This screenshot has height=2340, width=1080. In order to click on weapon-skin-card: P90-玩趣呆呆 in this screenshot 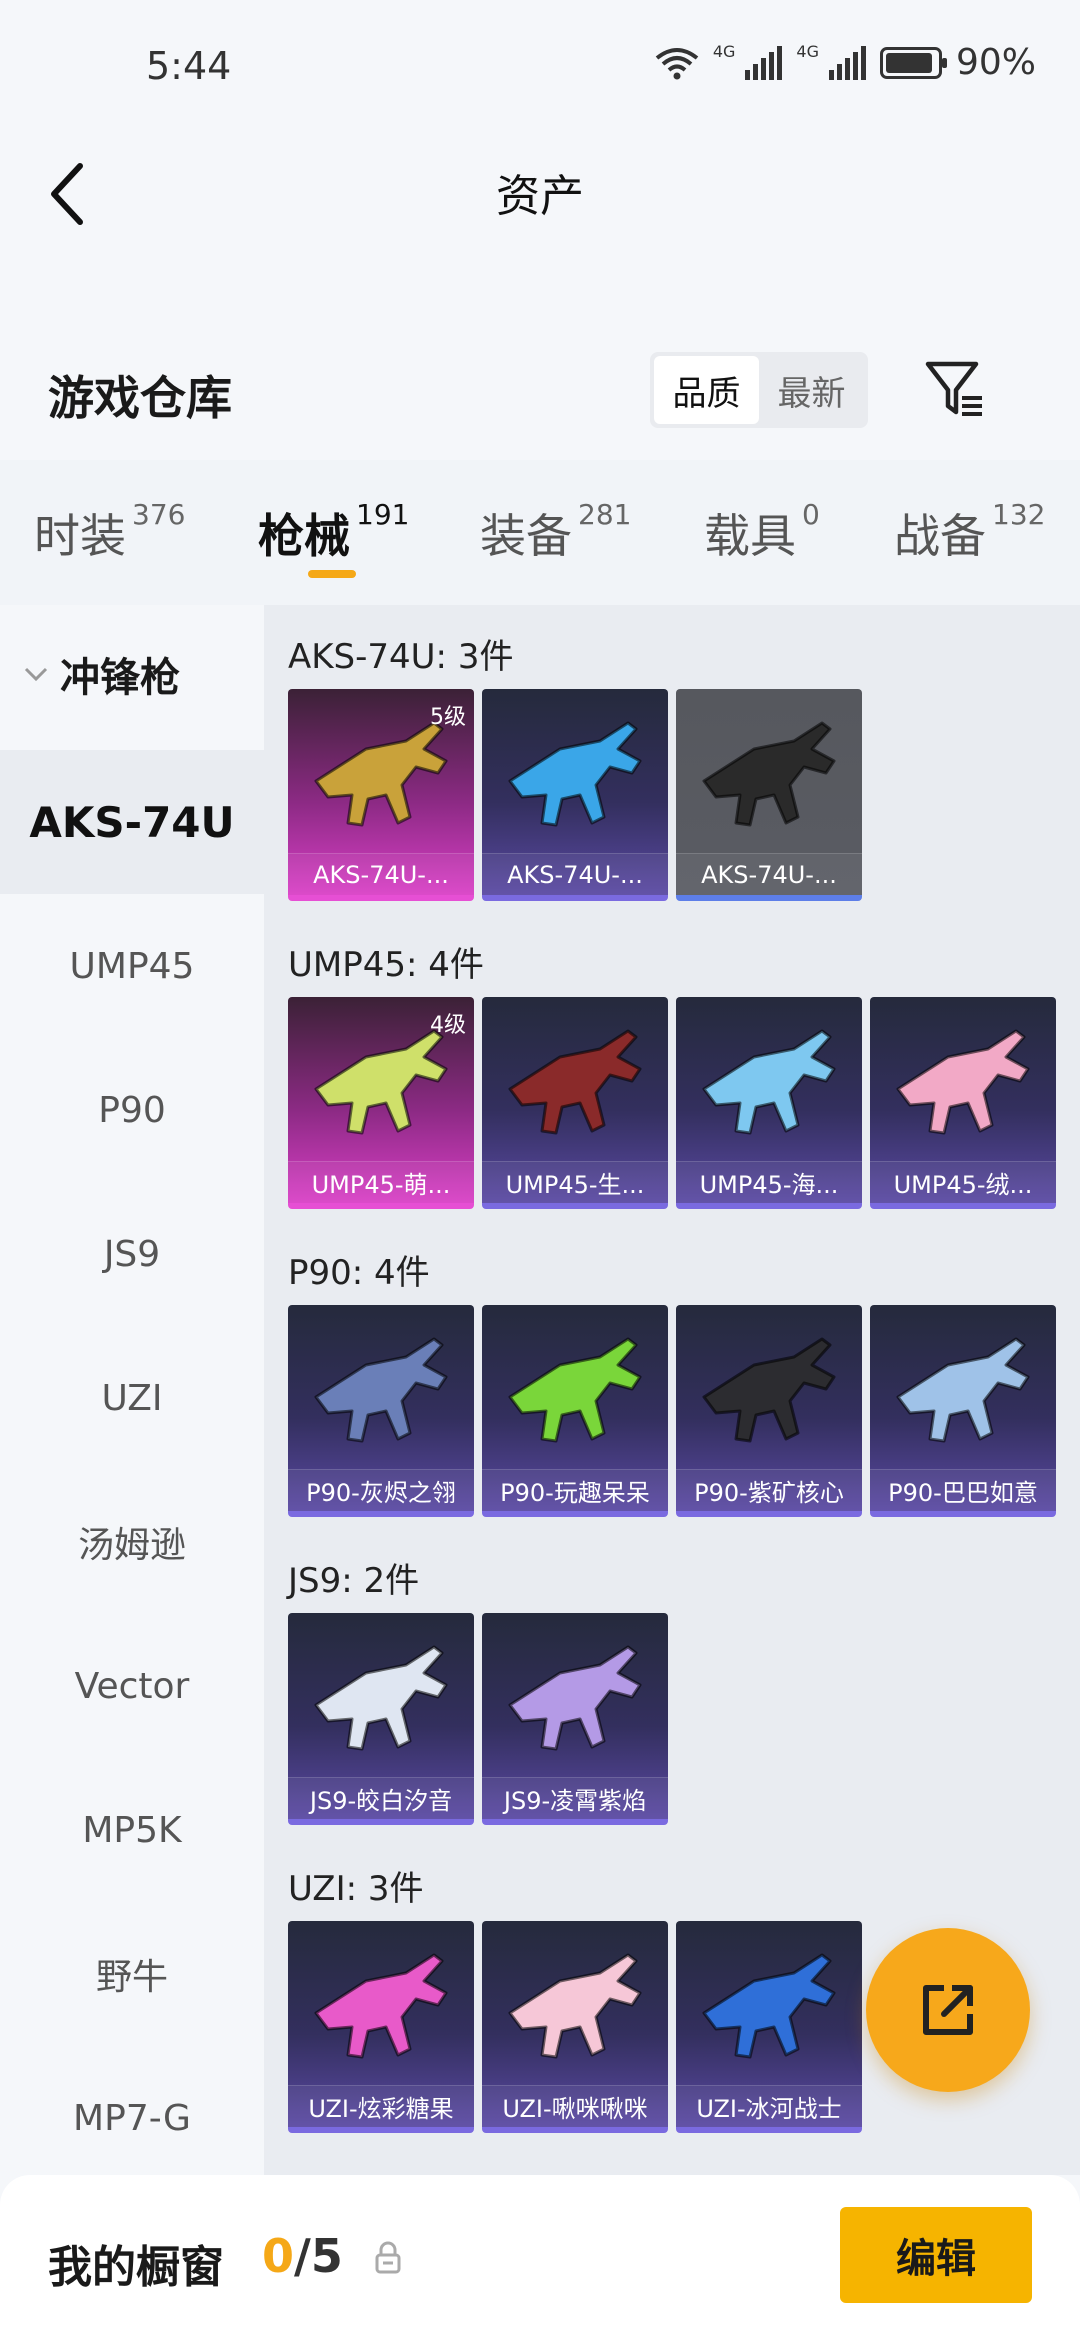, I will do `click(575, 1411)`.